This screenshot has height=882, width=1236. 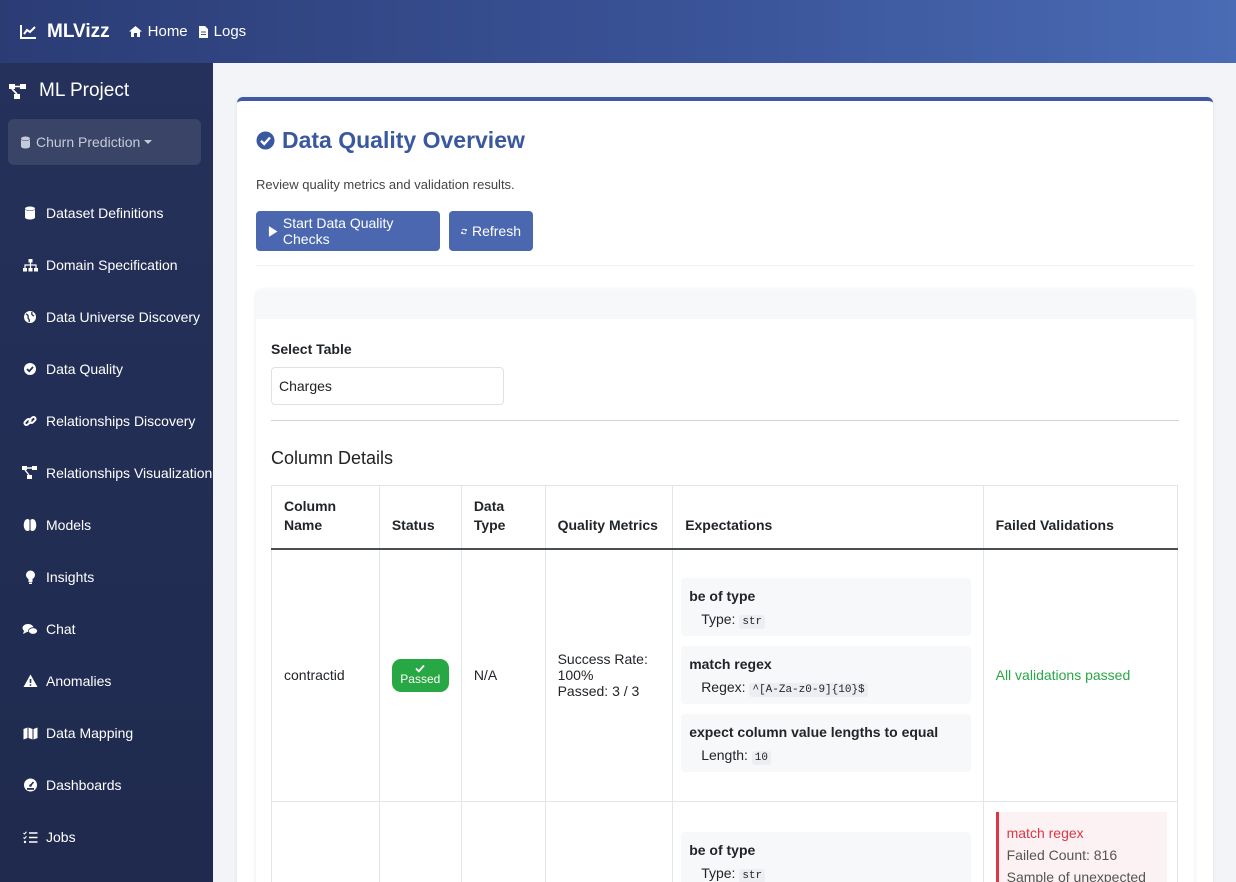 I want to click on brain-icon, so click(x=30, y=525).